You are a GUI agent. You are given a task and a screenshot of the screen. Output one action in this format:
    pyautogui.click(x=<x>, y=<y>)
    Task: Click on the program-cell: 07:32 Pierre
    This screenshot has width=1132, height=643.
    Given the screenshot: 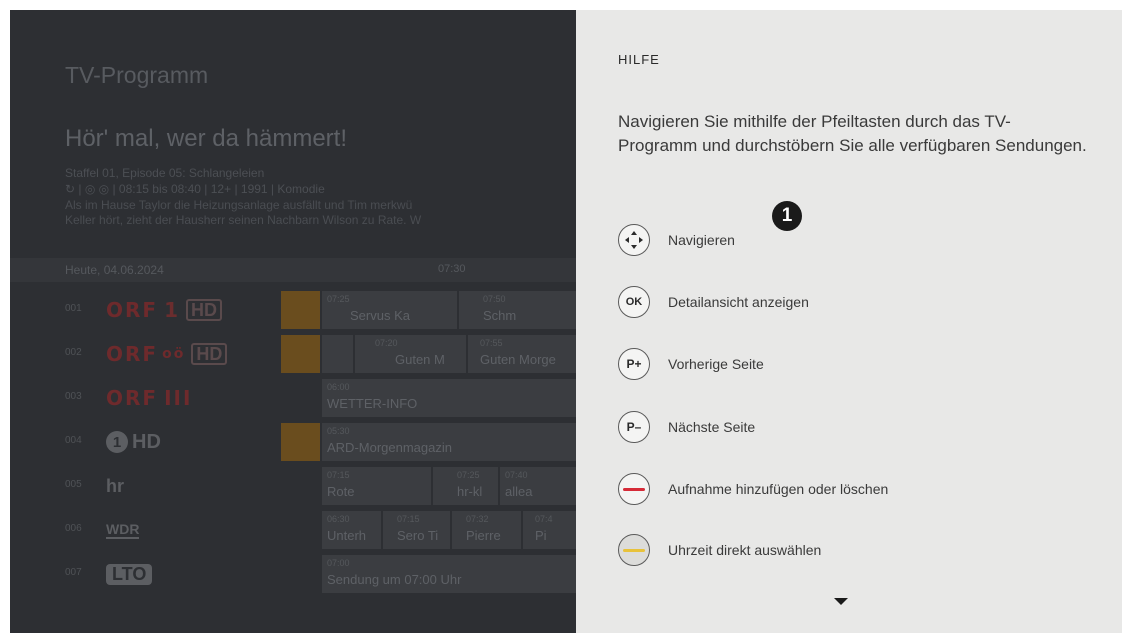 What is the action you would take?
    pyautogui.click(x=486, y=530)
    